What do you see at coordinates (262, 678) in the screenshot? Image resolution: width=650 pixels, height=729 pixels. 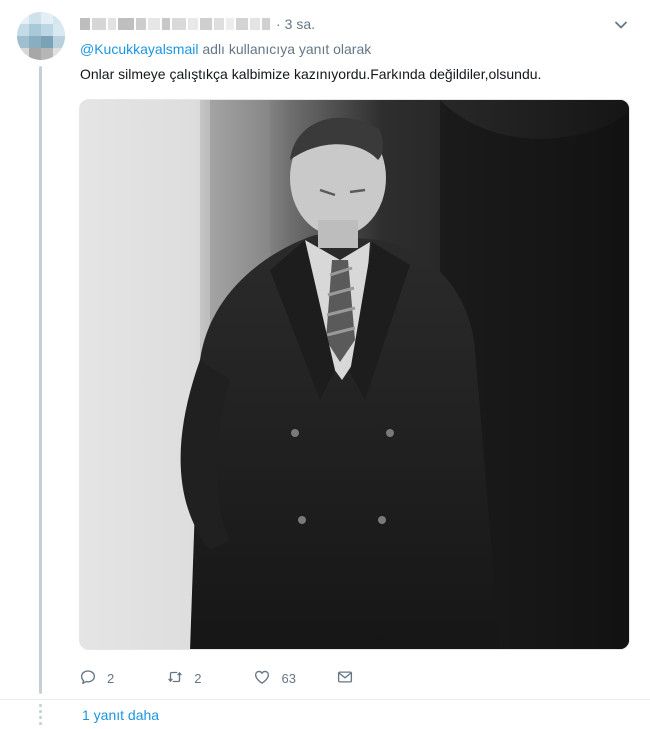 I see `heart-icon` at bounding box center [262, 678].